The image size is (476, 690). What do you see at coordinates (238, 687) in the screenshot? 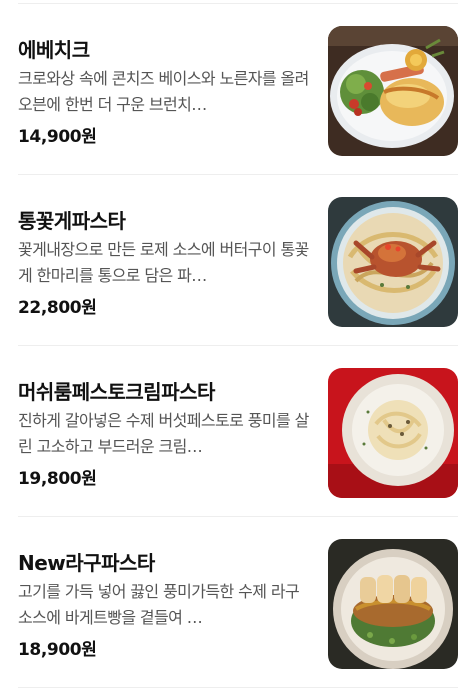
I see `divider` at bounding box center [238, 687].